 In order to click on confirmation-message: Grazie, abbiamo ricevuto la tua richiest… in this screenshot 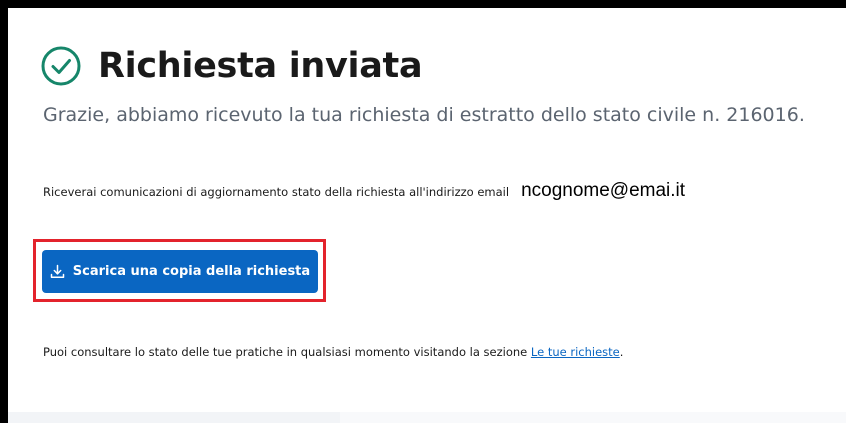, I will do `click(424, 115)`.